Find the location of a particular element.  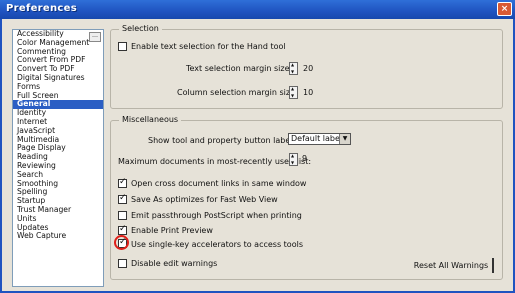

fast-web-view-label: Save As optimizes for Fast Web View is located at coordinates (204, 199).